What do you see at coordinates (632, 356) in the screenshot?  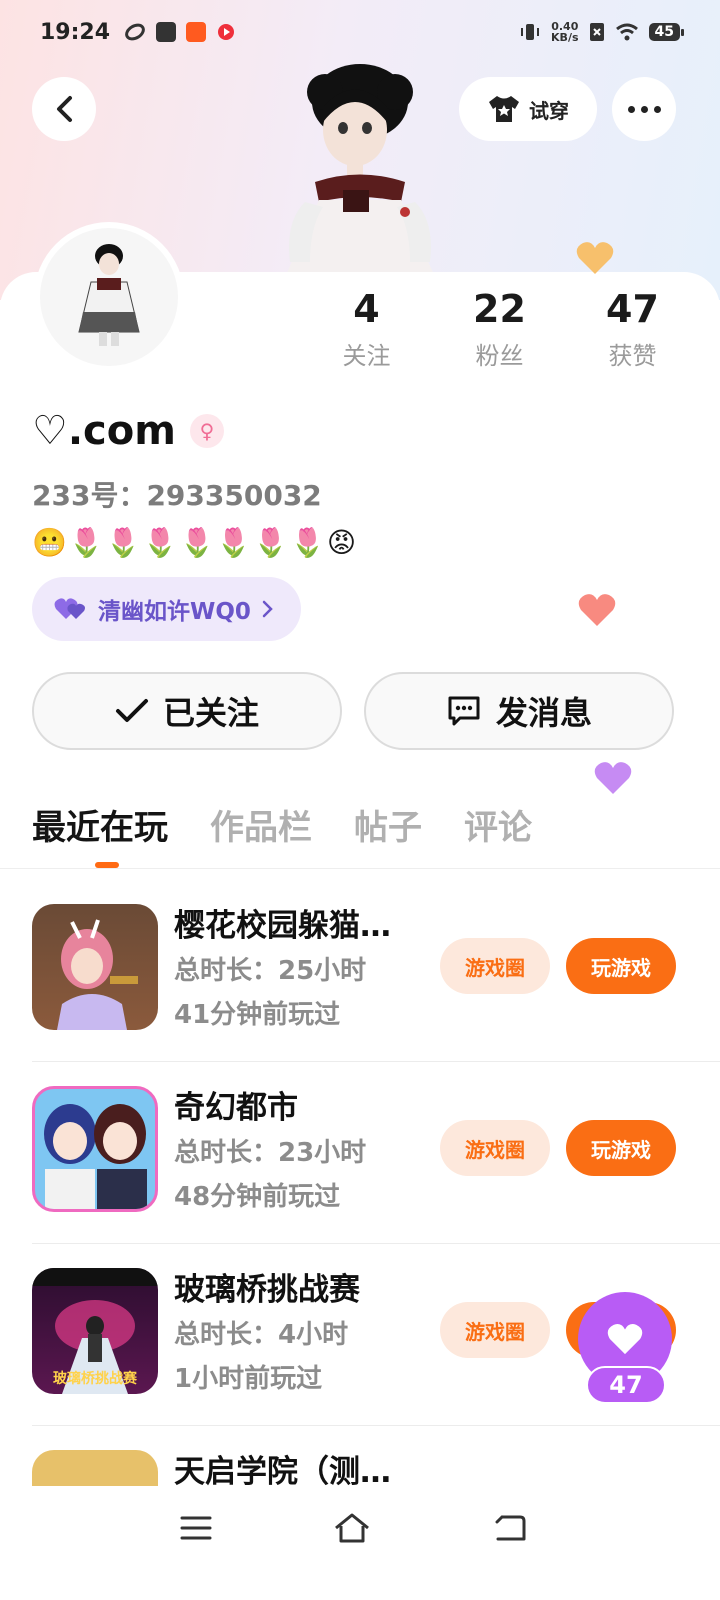 I see `stat-label: 获赞` at bounding box center [632, 356].